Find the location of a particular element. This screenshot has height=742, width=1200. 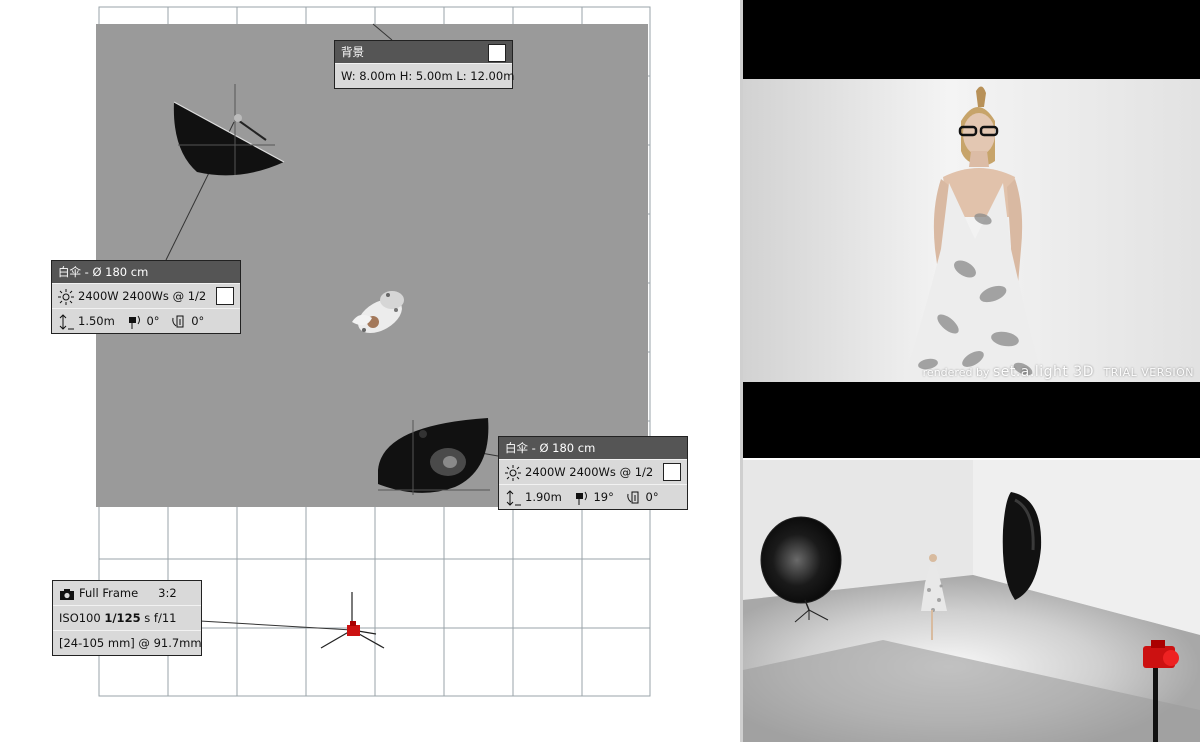

camera-shutter-unit: s is located at coordinates (147, 618).